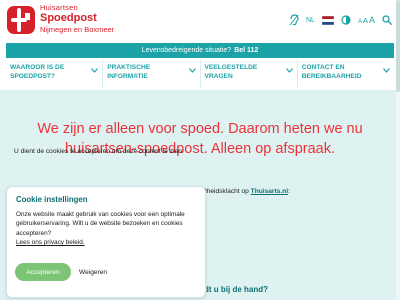  Describe the element at coordinates (327, 20) in the screenshot. I see `dutch-flag-icon` at that location.